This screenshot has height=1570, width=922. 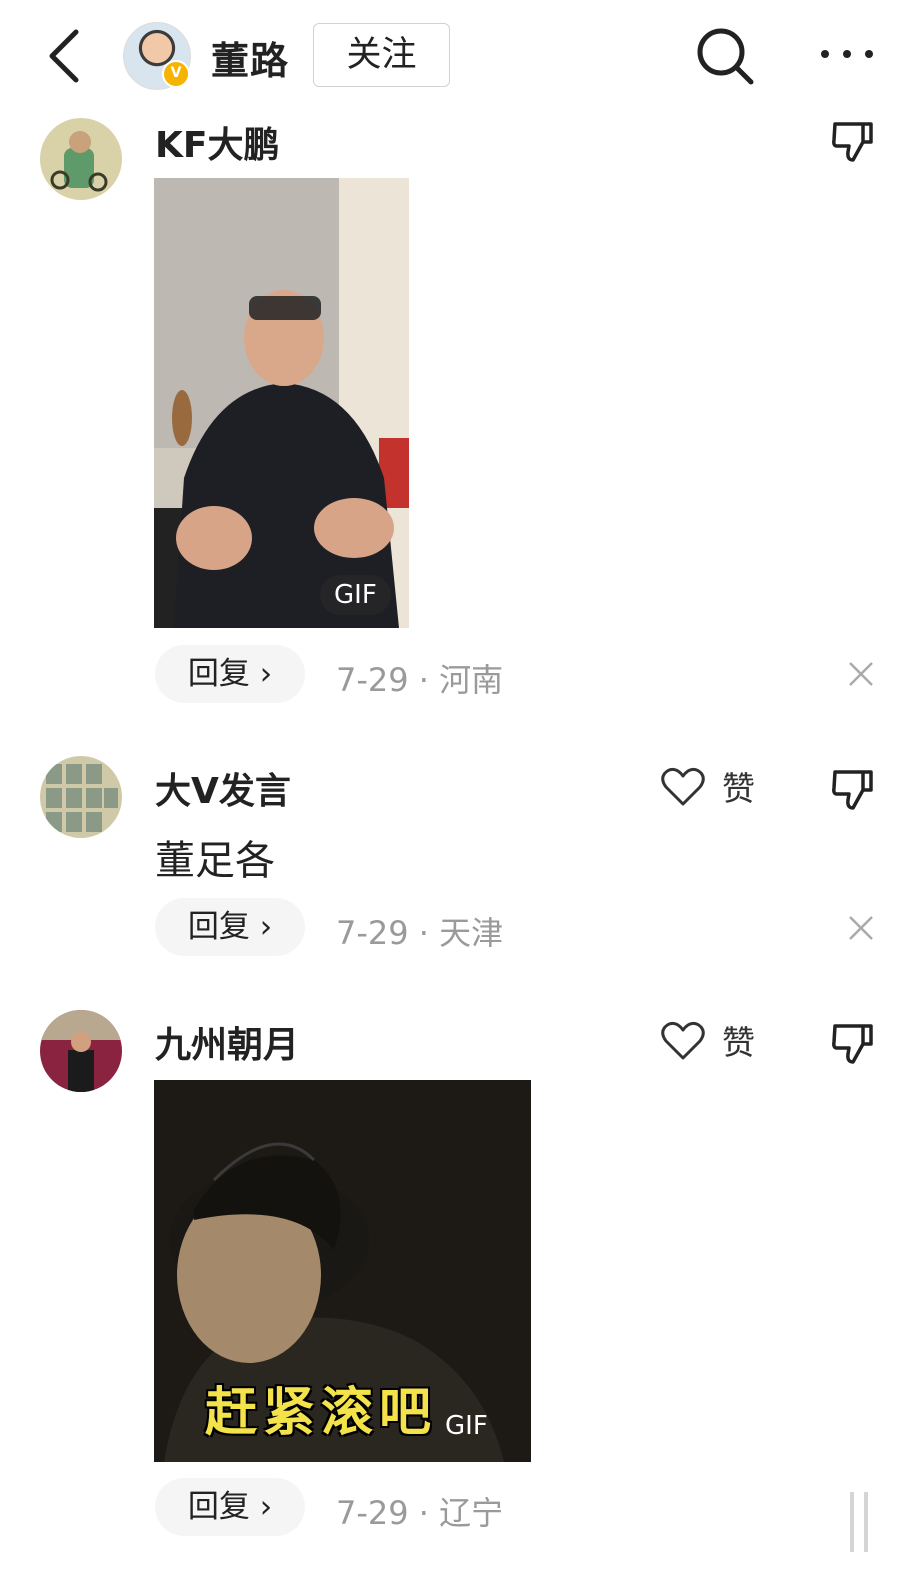 I want to click on top-bar: V 董路 关注, so click(x=461, y=55).